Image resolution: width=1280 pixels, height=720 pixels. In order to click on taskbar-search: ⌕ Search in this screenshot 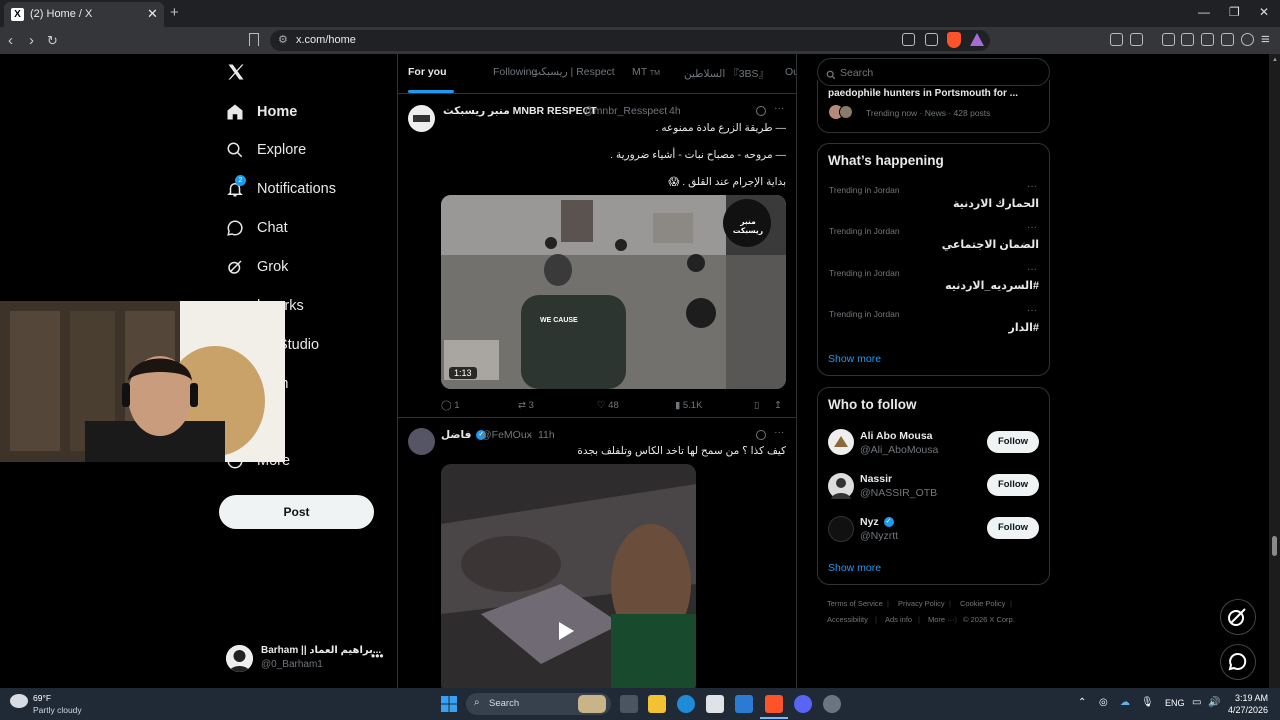, I will do `click(538, 704)`.